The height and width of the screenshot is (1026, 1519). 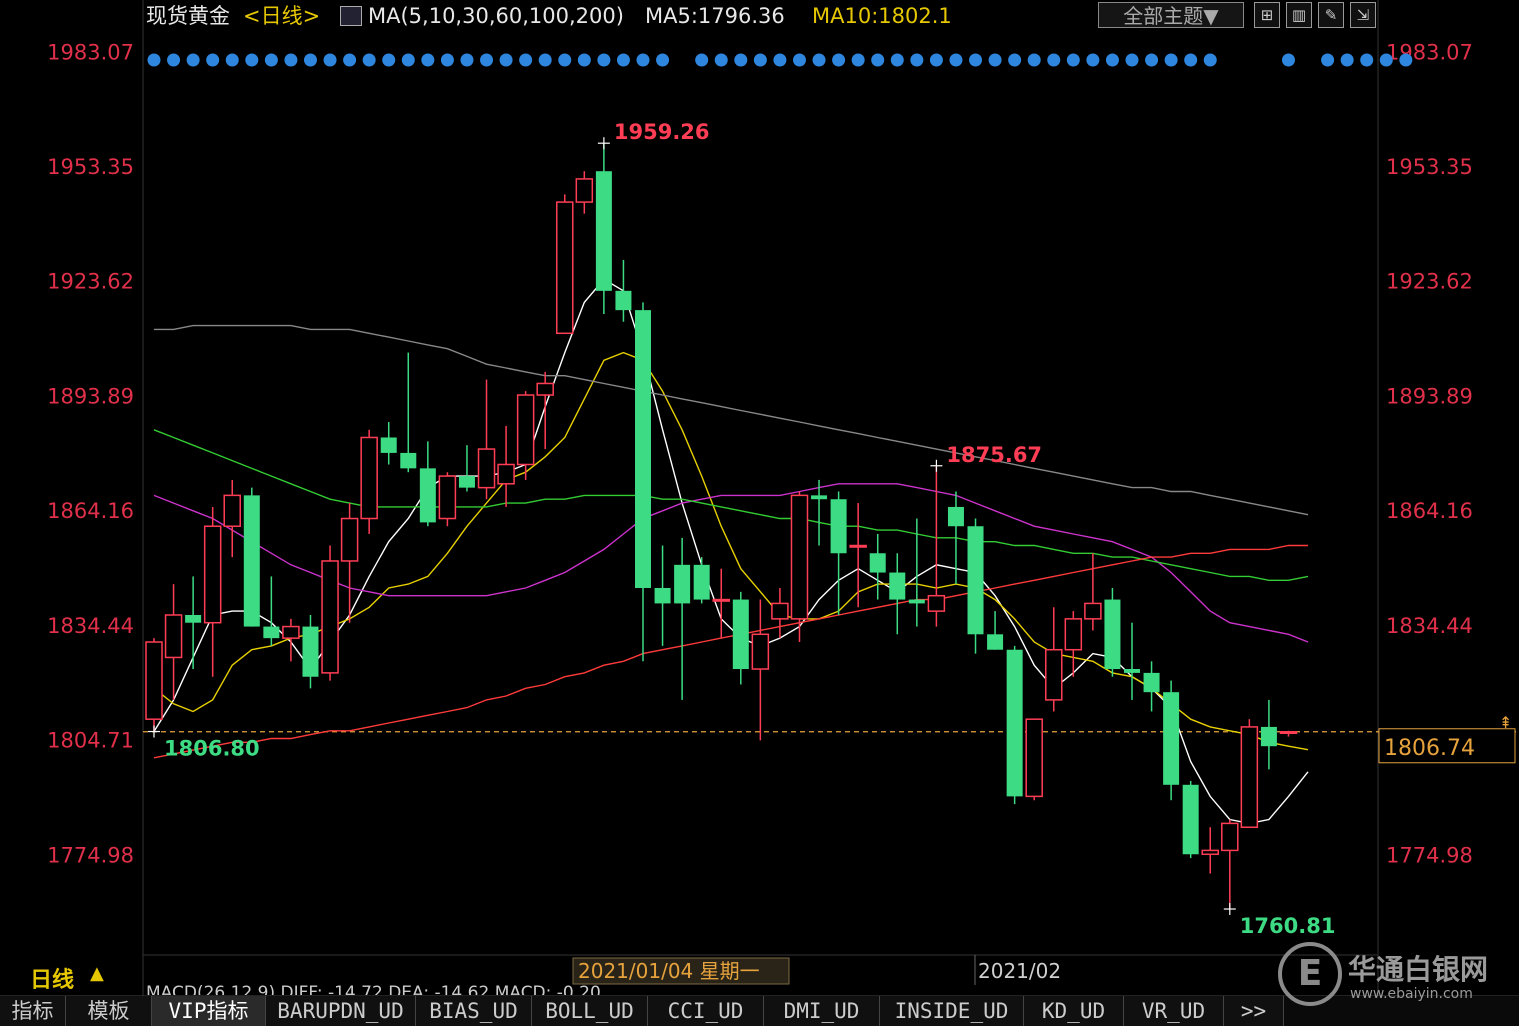 What do you see at coordinates (1310, 974) in the screenshot?
I see `watermark-logo-icon: E` at bounding box center [1310, 974].